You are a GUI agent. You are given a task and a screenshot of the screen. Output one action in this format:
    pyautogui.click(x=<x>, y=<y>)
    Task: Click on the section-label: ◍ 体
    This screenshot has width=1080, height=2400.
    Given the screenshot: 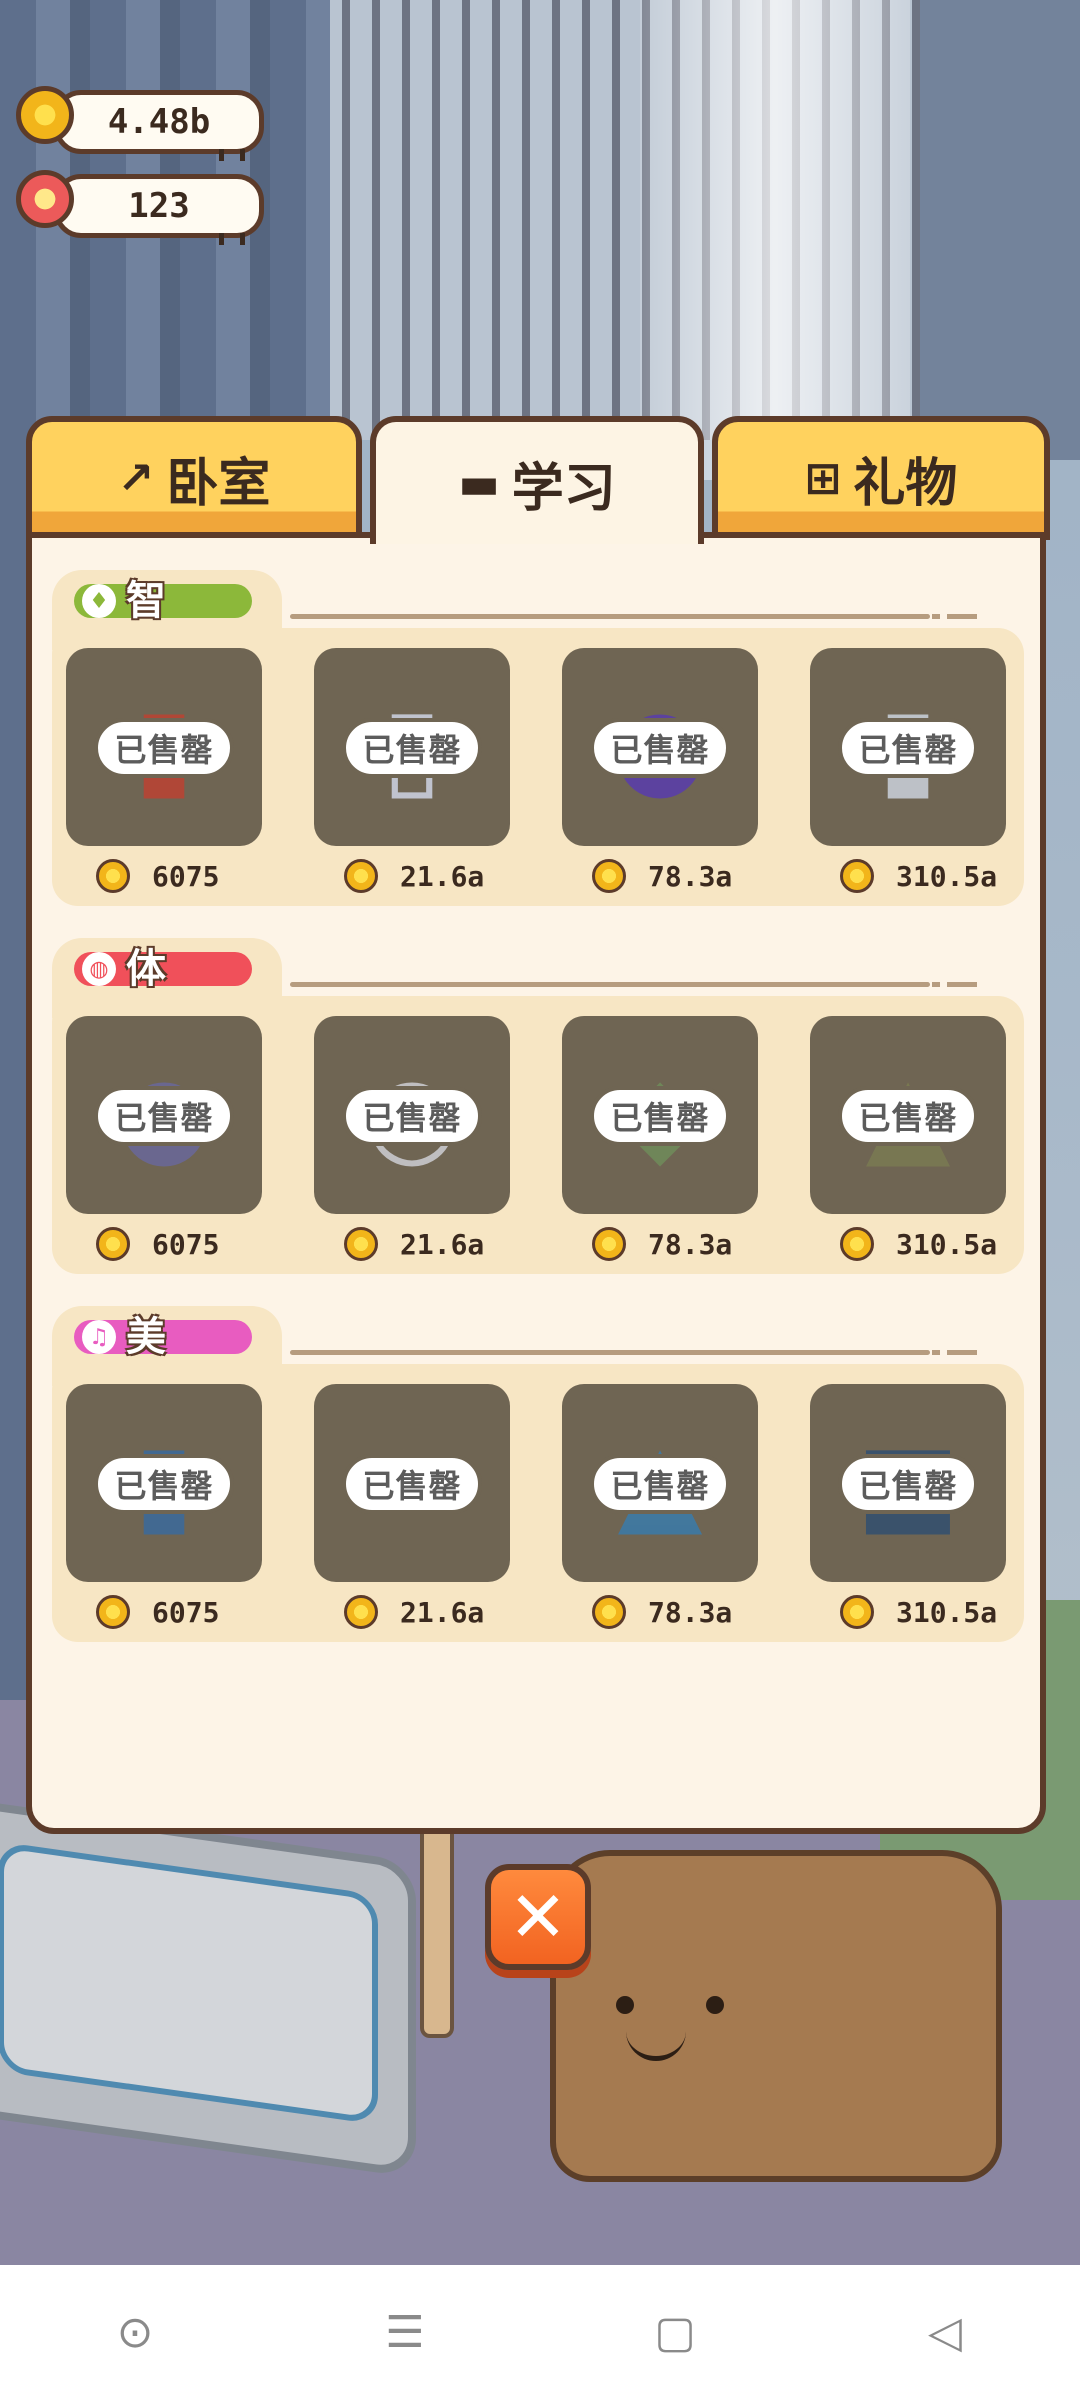 What is the action you would take?
    pyautogui.click(x=163, y=969)
    